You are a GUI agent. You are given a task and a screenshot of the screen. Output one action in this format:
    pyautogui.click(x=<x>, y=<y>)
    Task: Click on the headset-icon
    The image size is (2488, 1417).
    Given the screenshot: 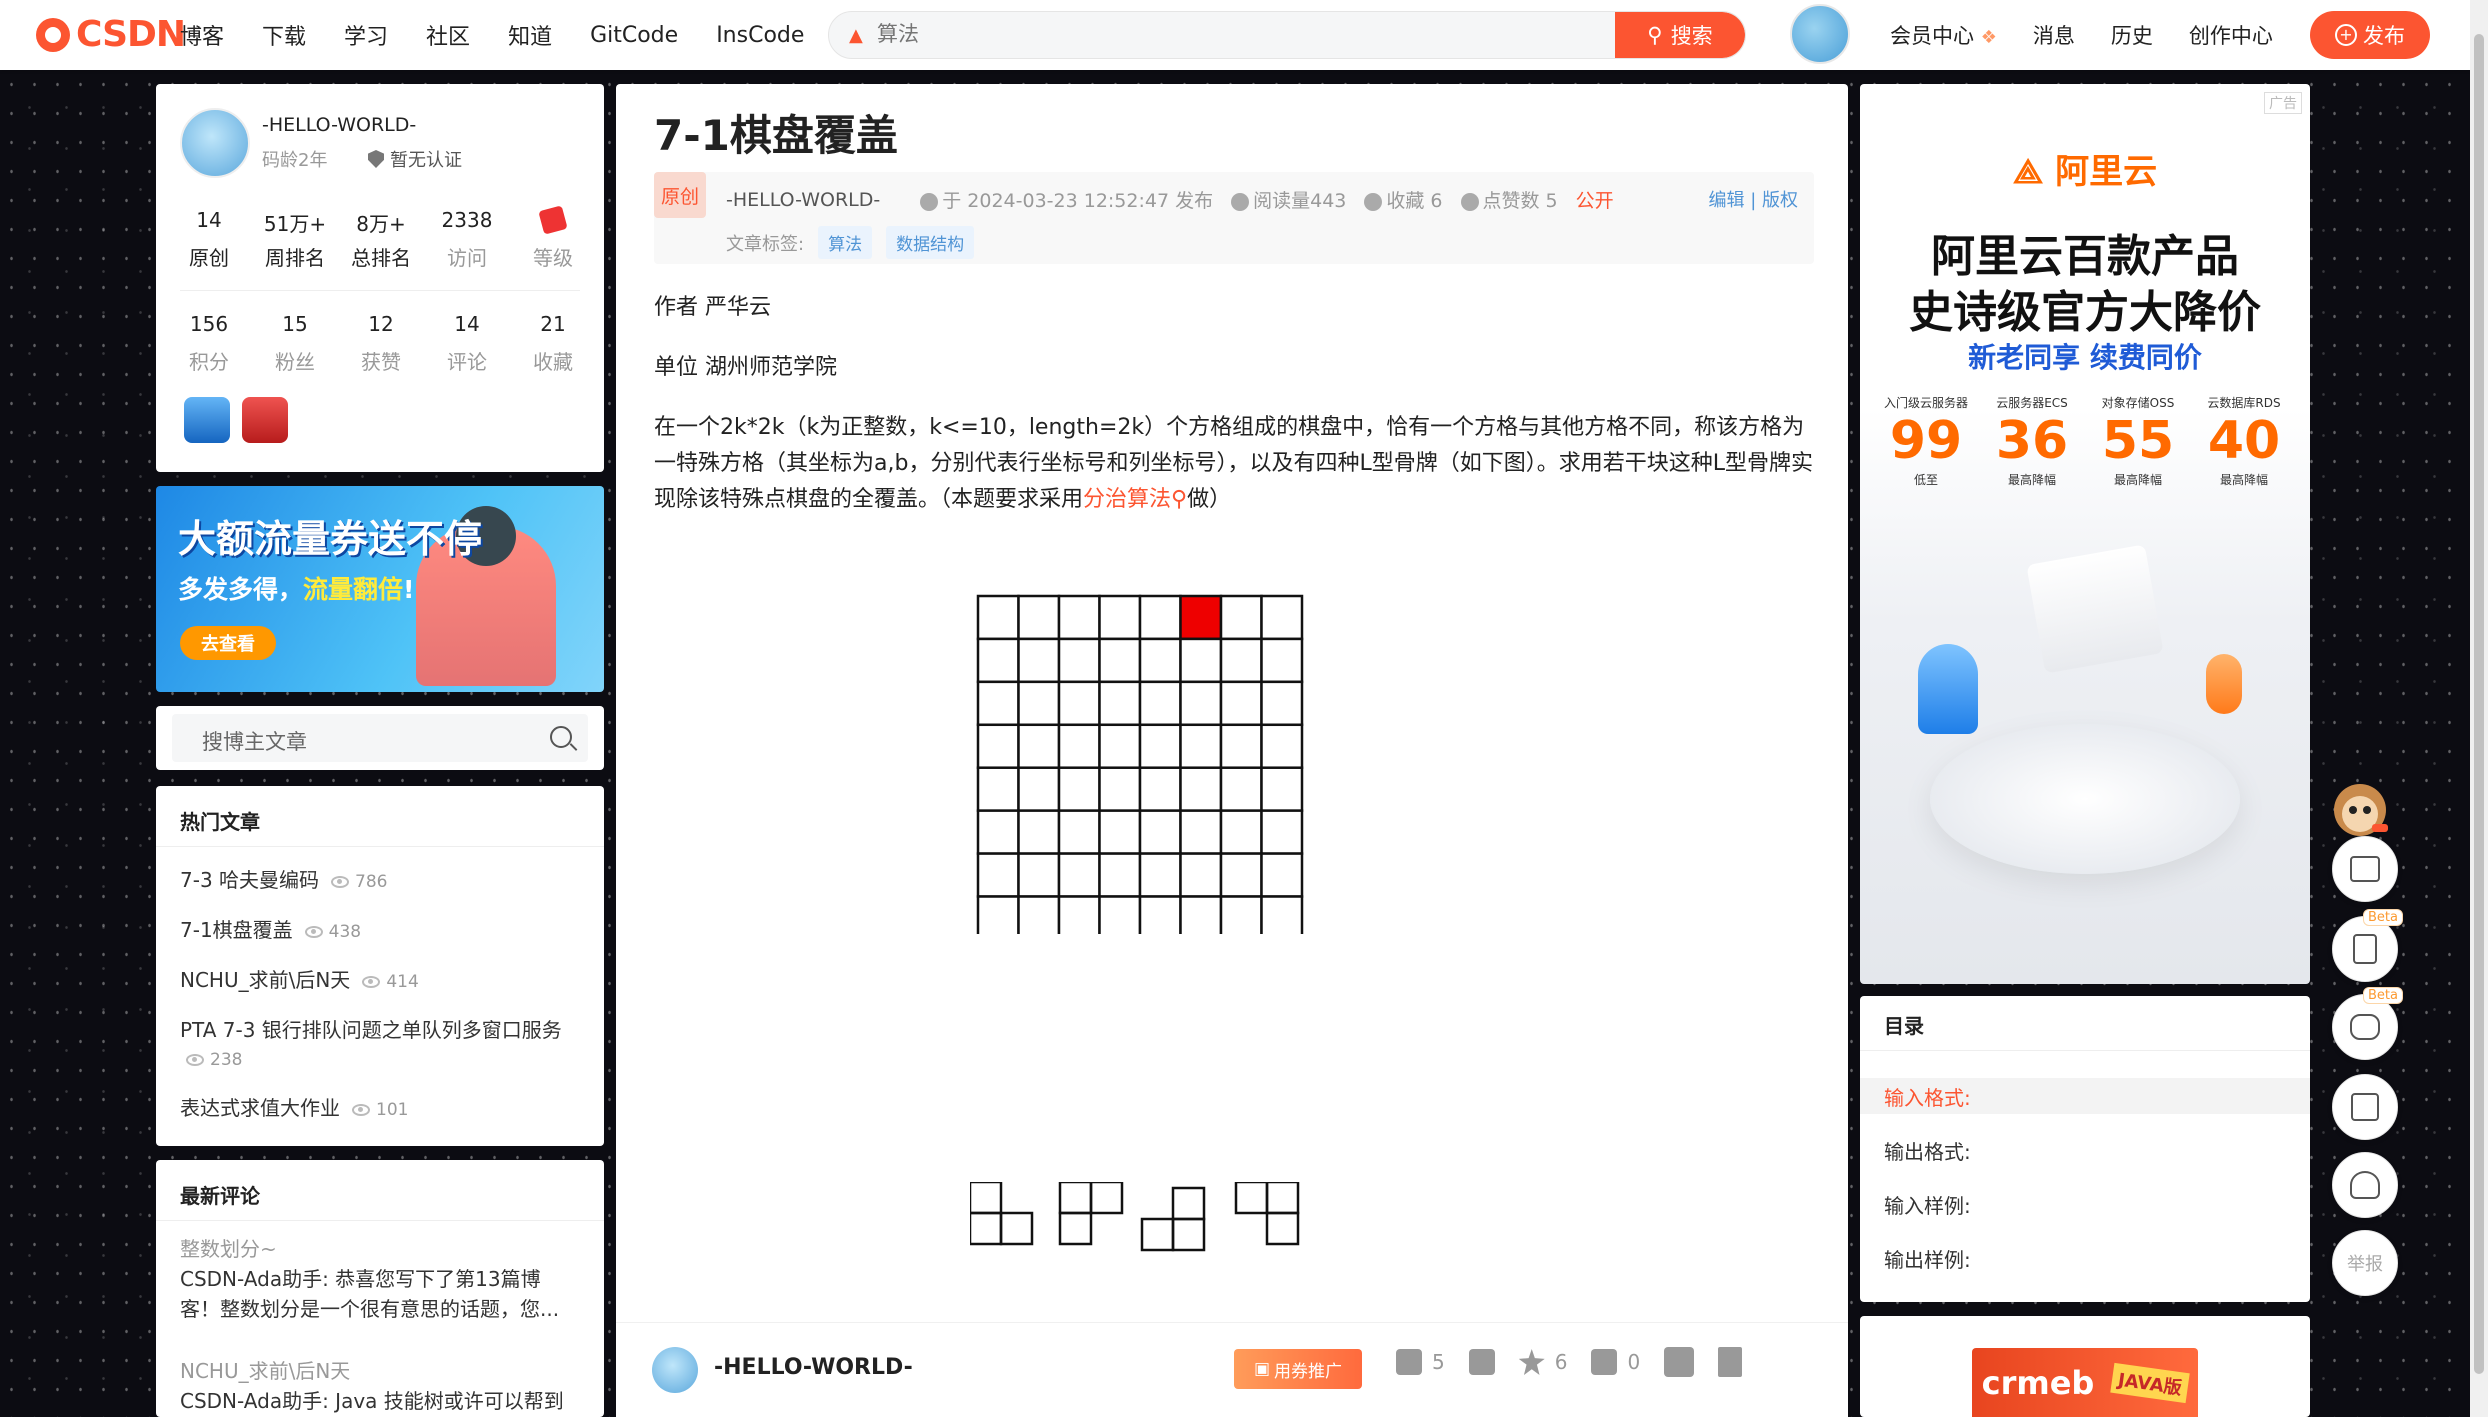 What is the action you would take?
    pyautogui.click(x=2365, y=1185)
    